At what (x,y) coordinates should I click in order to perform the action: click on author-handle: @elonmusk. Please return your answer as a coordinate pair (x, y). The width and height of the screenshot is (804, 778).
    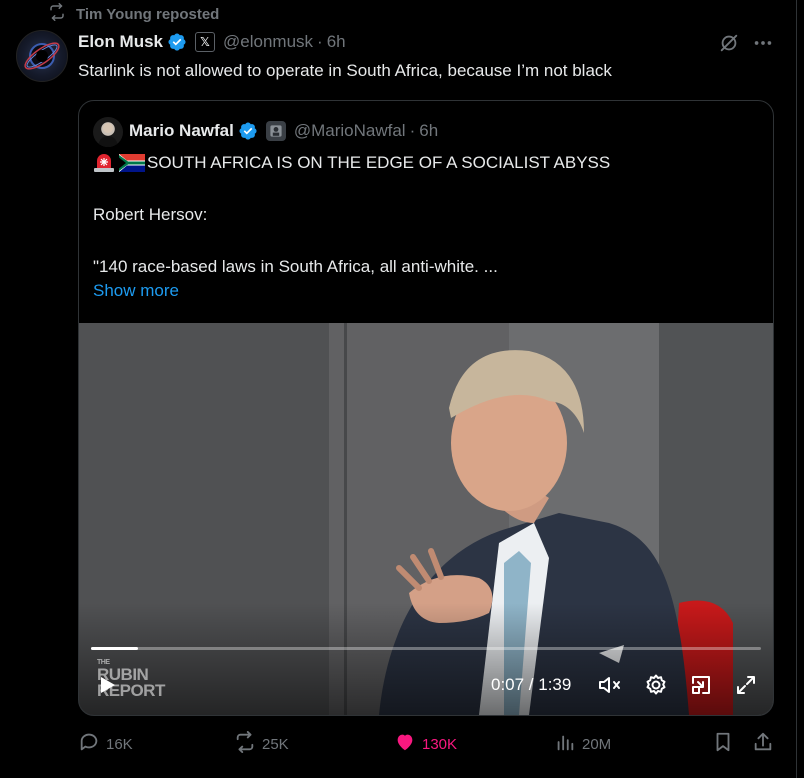
    Looking at the image, I should click on (268, 42).